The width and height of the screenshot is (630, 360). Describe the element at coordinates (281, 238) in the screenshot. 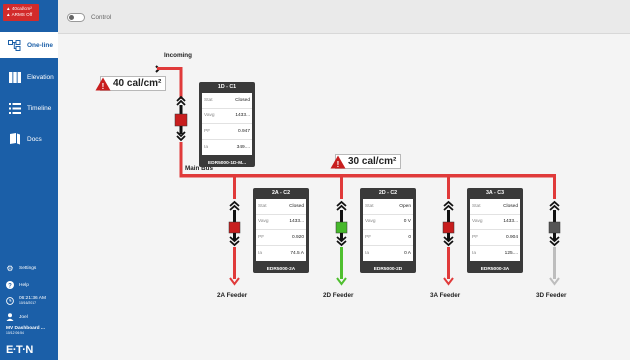

I see `reading-row: PF 0.920` at that location.